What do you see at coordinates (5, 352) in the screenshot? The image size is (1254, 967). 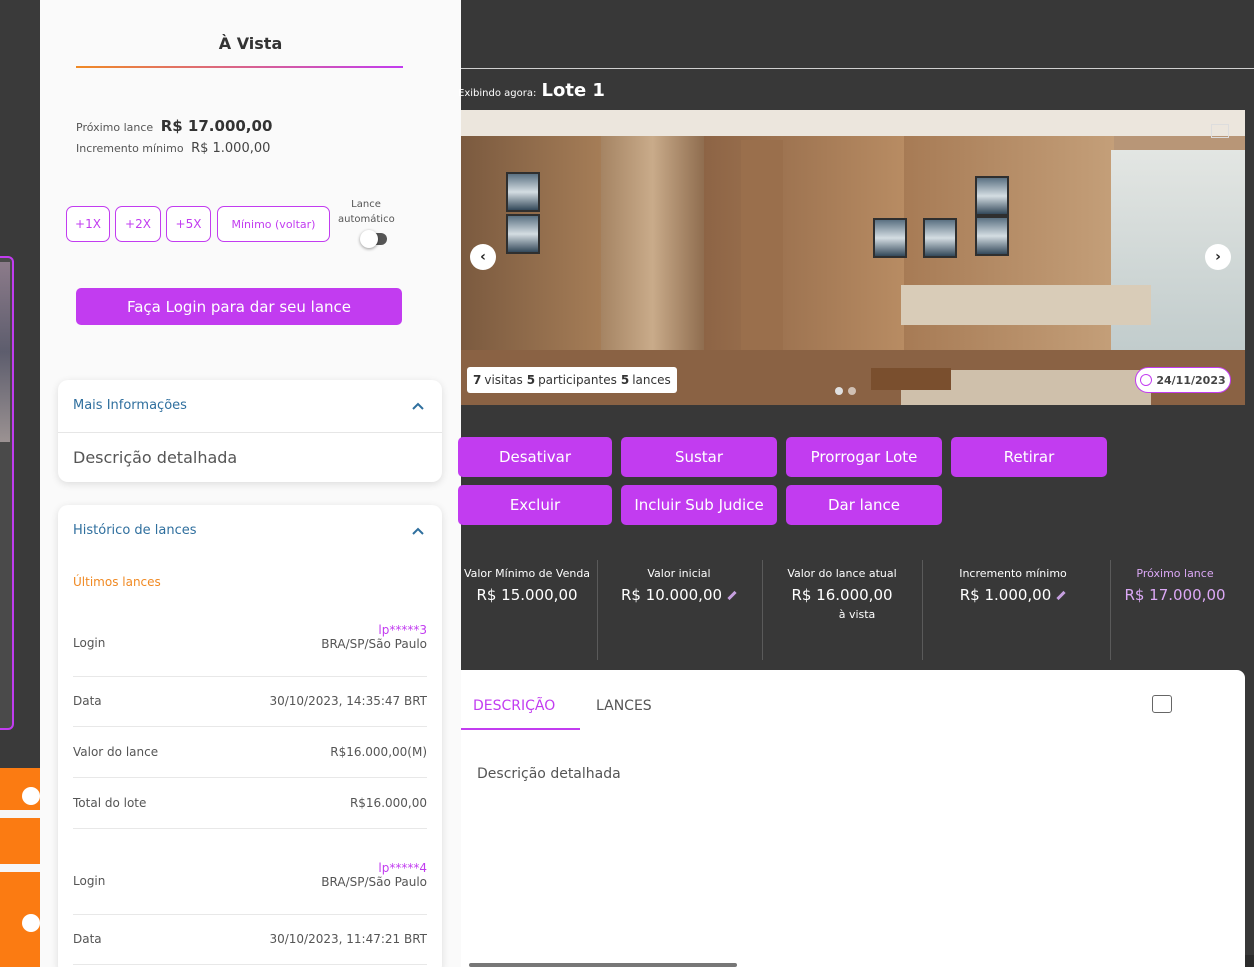 I see `background-photo-edge` at bounding box center [5, 352].